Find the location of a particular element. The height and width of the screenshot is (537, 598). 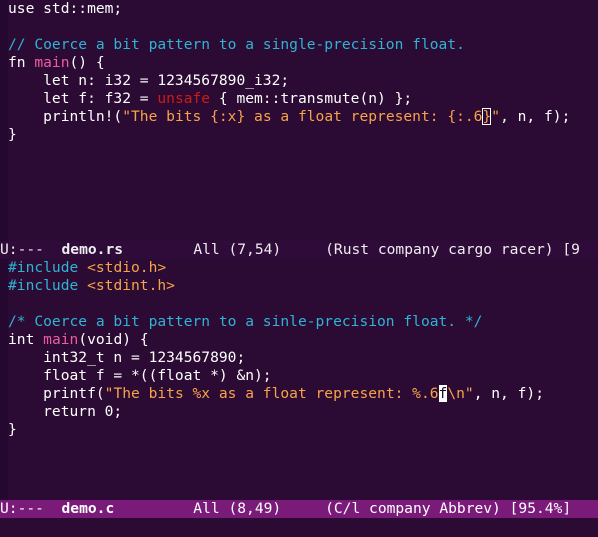

modeline-position: All (8,49) is located at coordinates (220, 508).